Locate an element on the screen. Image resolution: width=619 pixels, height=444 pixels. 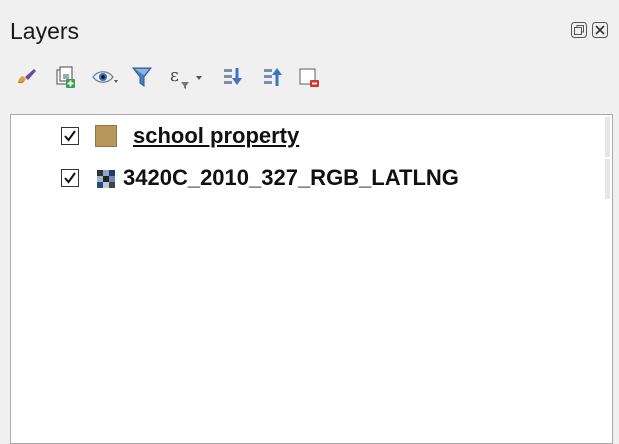
panel-title: Layers is located at coordinates (45, 31).